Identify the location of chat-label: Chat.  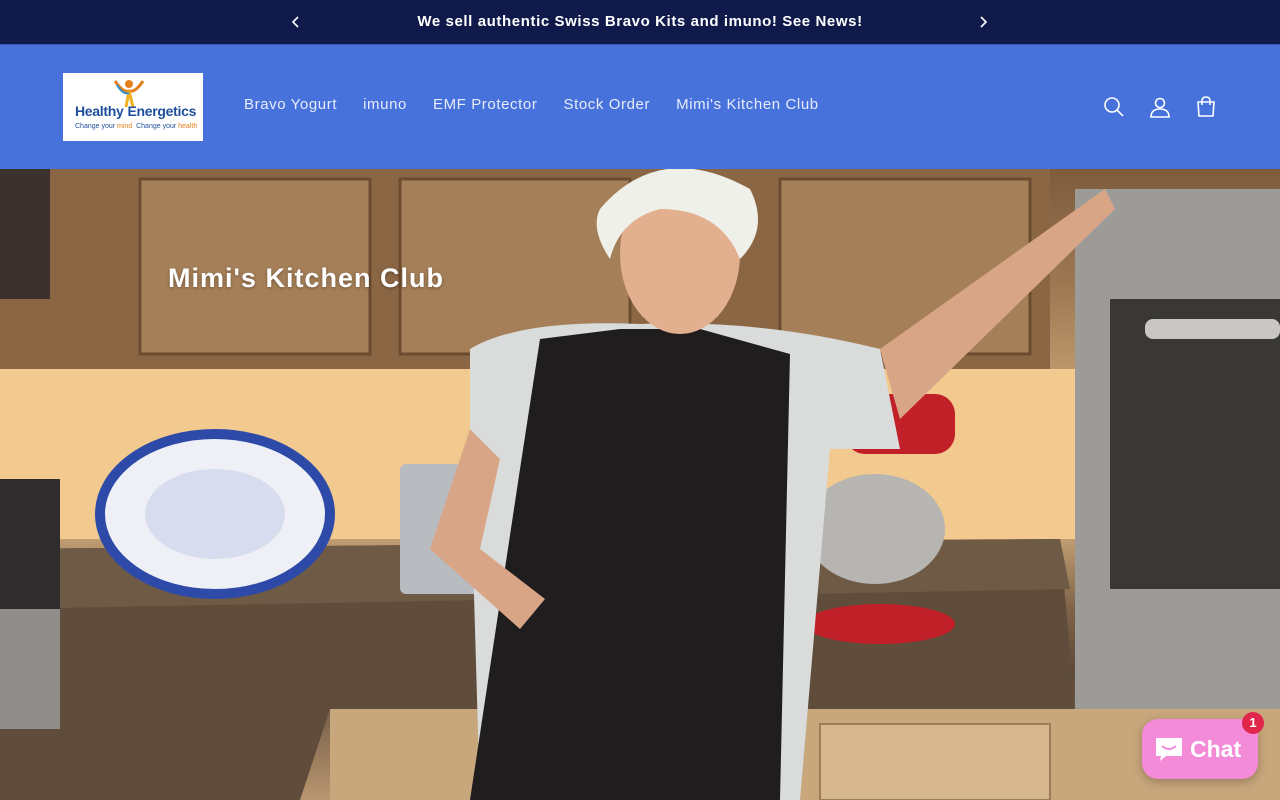
(1216, 748).